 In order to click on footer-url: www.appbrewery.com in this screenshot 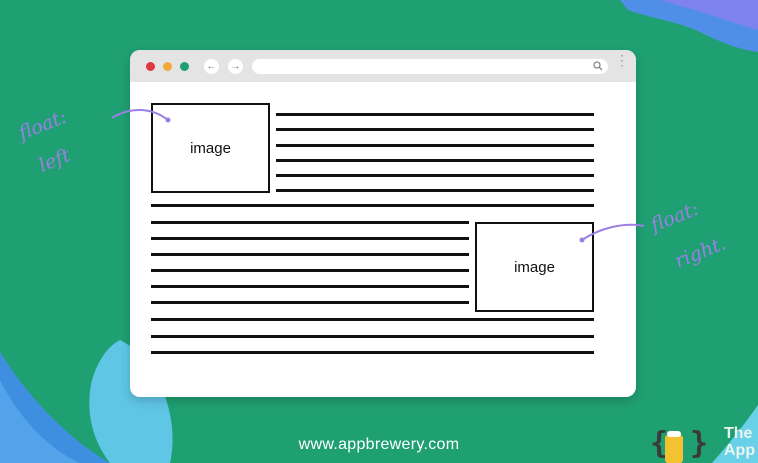, I will do `click(379, 445)`.